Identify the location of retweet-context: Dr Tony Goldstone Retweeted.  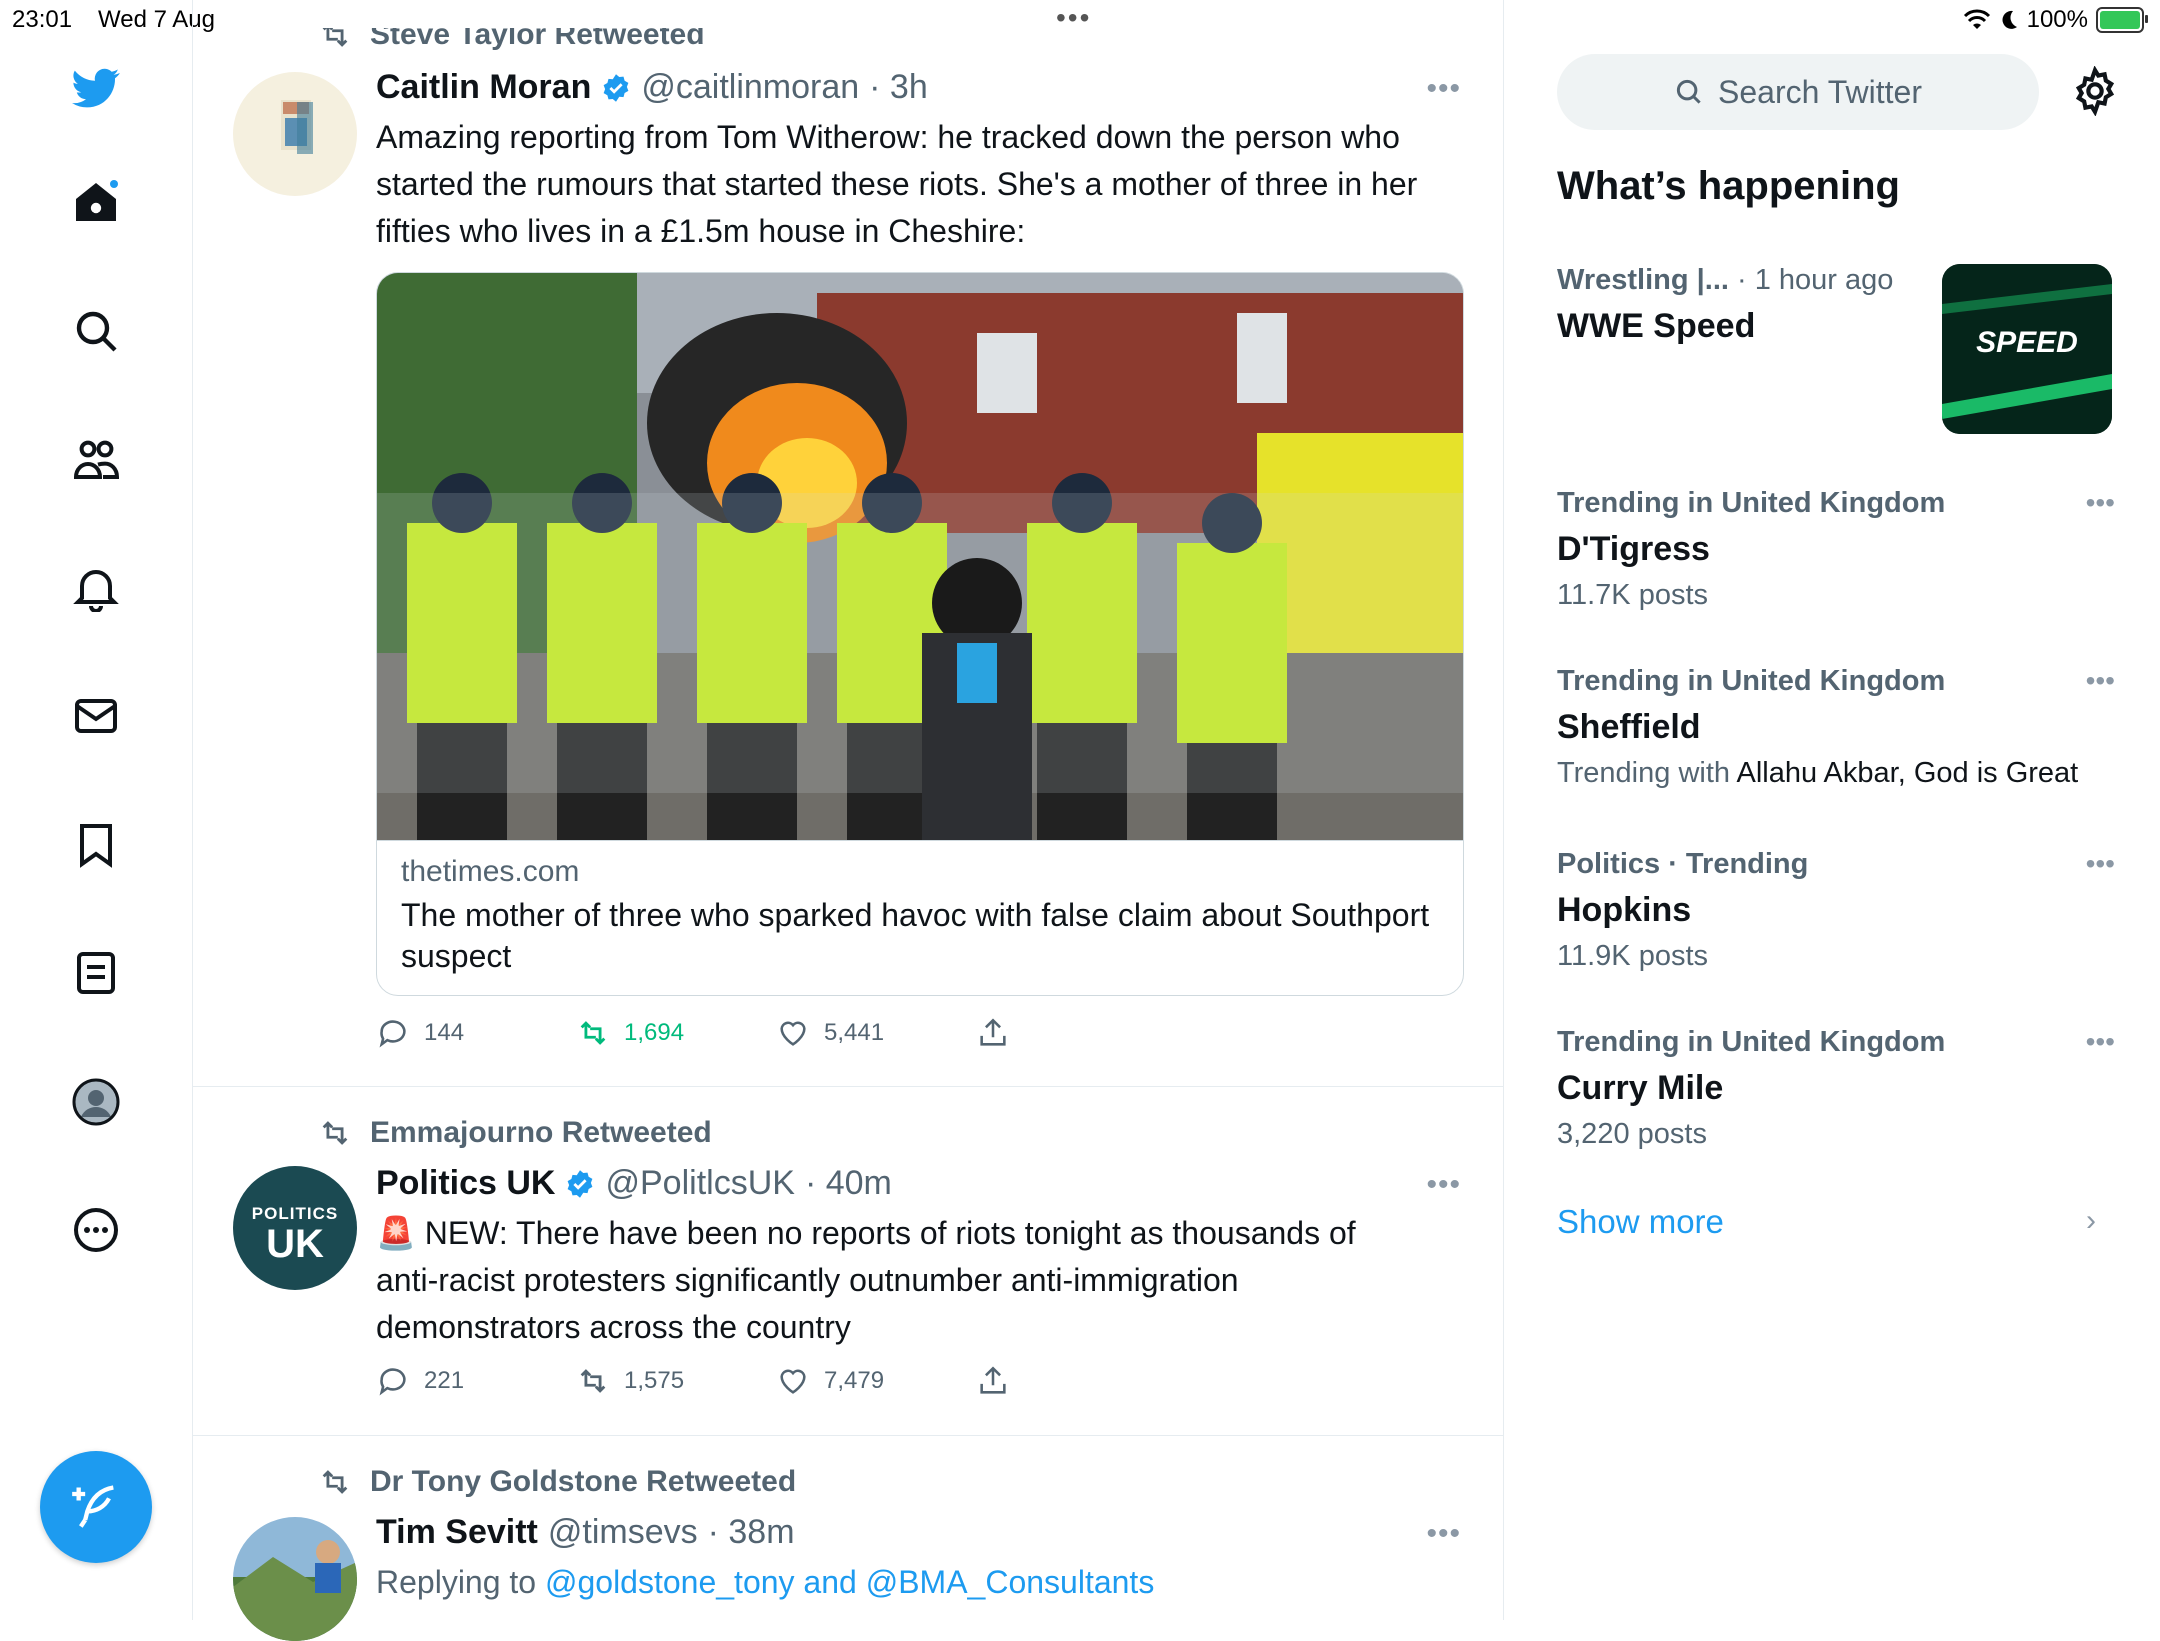
(557, 1482).